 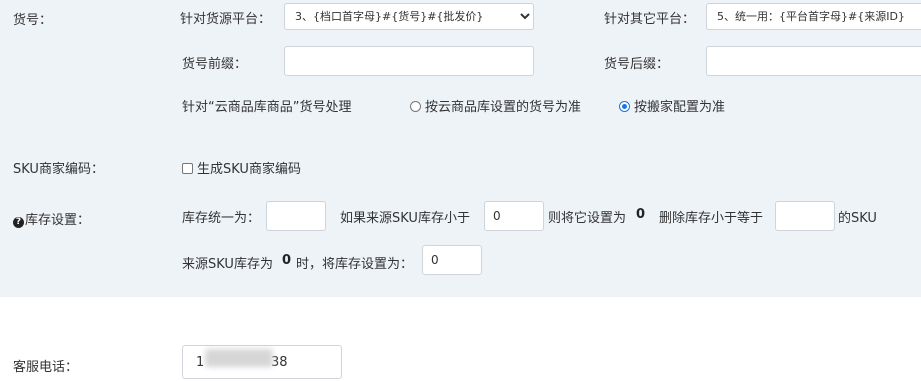 I want to click on sku-code-checkbox-label: 生成SKU商家编码, so click(x=249, y=169).